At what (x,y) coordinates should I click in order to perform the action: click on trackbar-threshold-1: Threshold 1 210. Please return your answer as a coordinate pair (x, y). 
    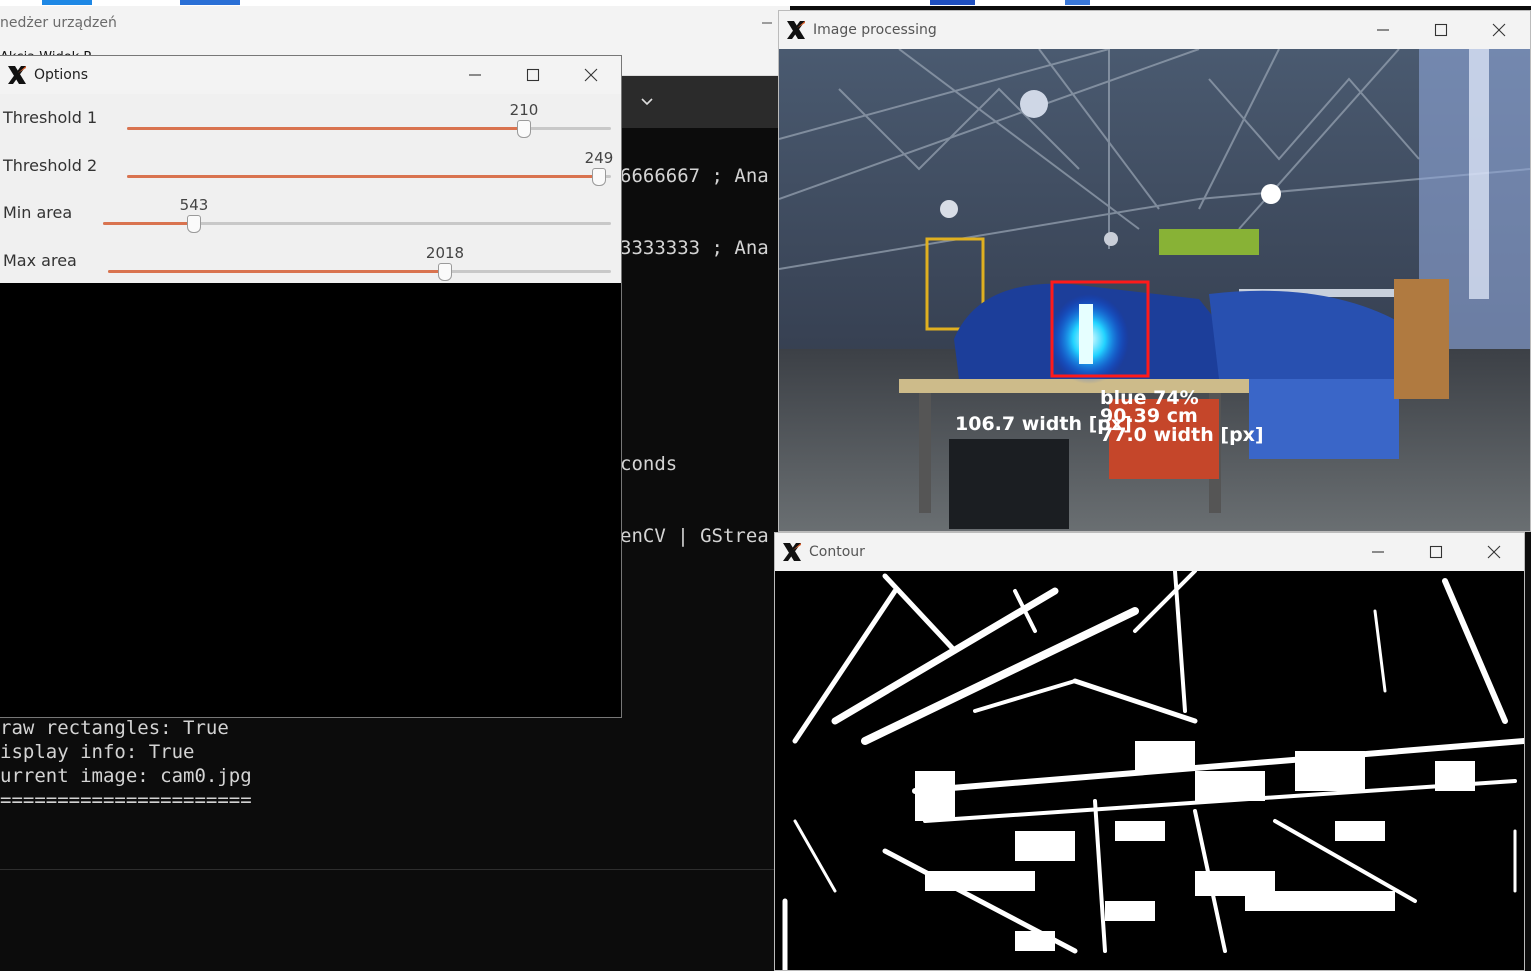
    Looking at the image, I should click on (310, 117).